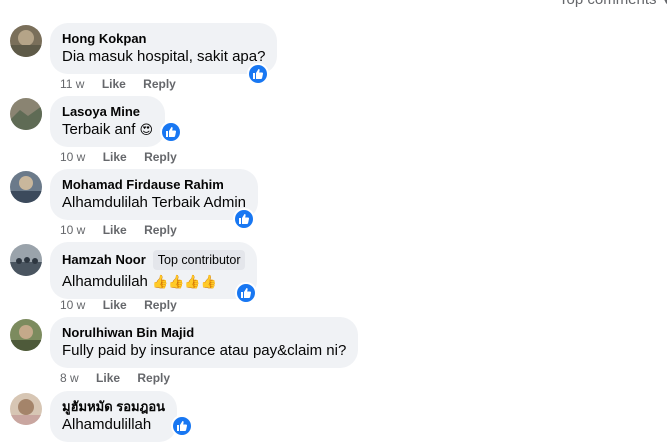 This screenshot has width=667, height=444. I want to click on top-contributor-badge: Top contributor, so click(199, 260).